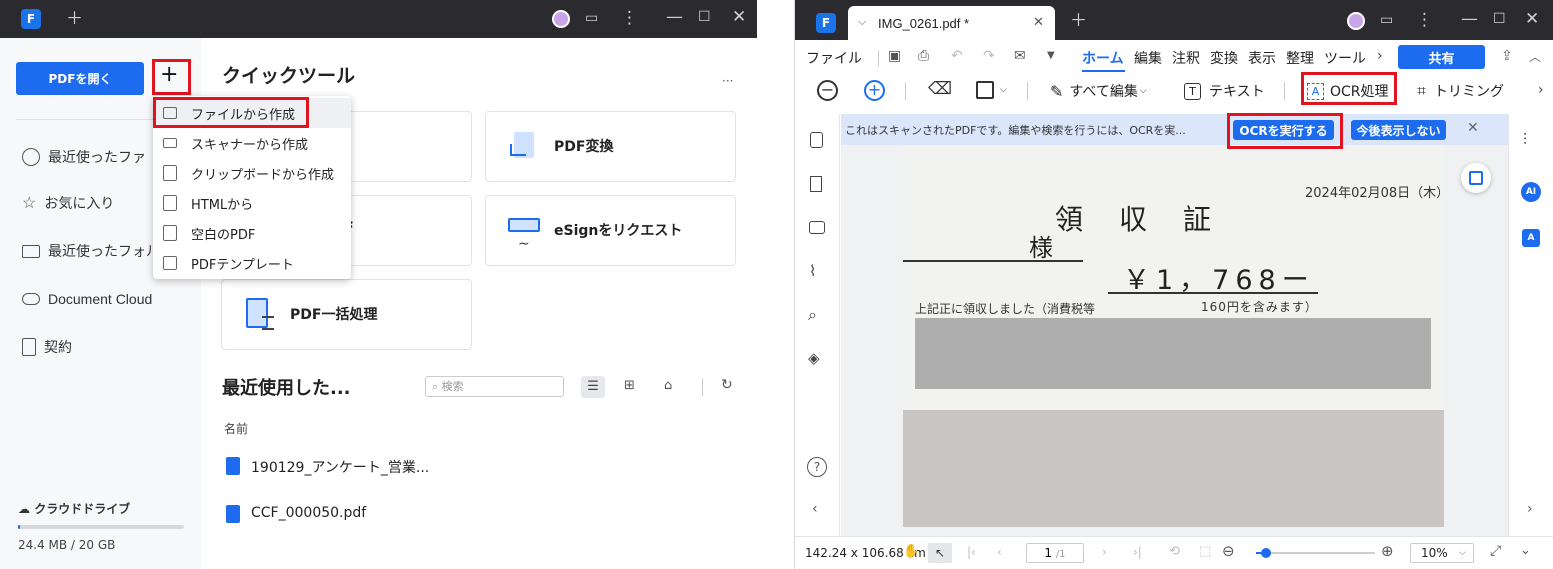 This screenshot has width=1553, height=569. I want to click on zoom-slider, so click(1315, 553).